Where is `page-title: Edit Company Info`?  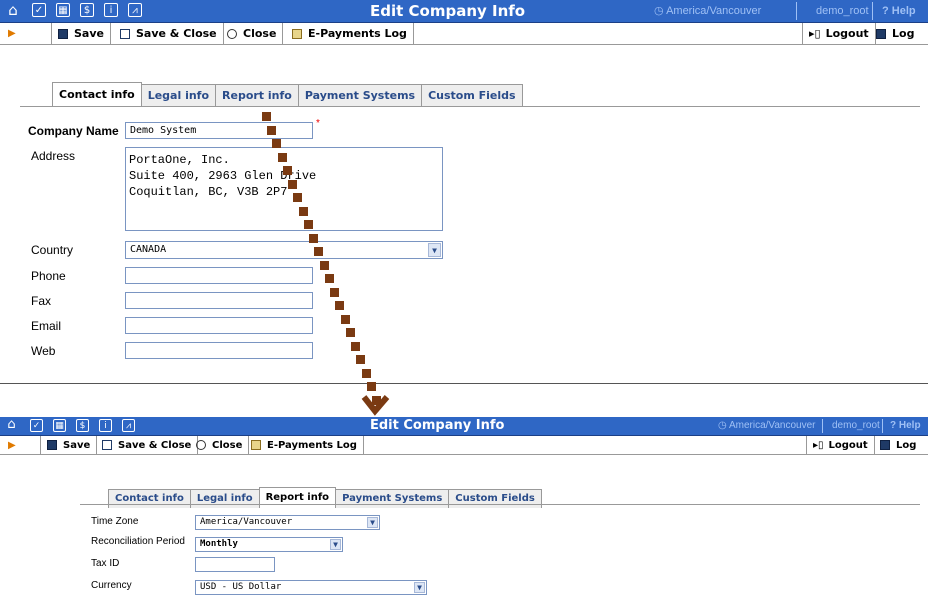 page-title: Edit Company Info is located at coordinates (448, 11).